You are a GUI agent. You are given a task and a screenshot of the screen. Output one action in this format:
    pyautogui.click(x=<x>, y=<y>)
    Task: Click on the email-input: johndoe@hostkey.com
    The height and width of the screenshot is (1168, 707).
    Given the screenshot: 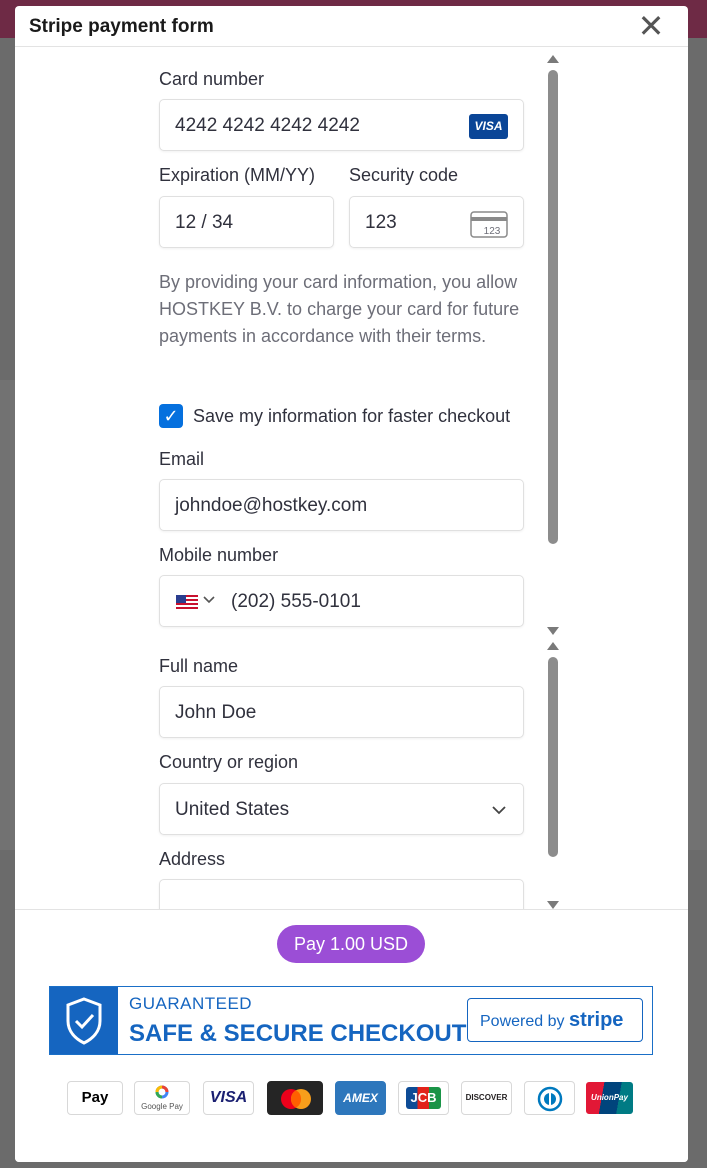 What is the action you would take?
    pyautogui.click(x=341, y=505)
    